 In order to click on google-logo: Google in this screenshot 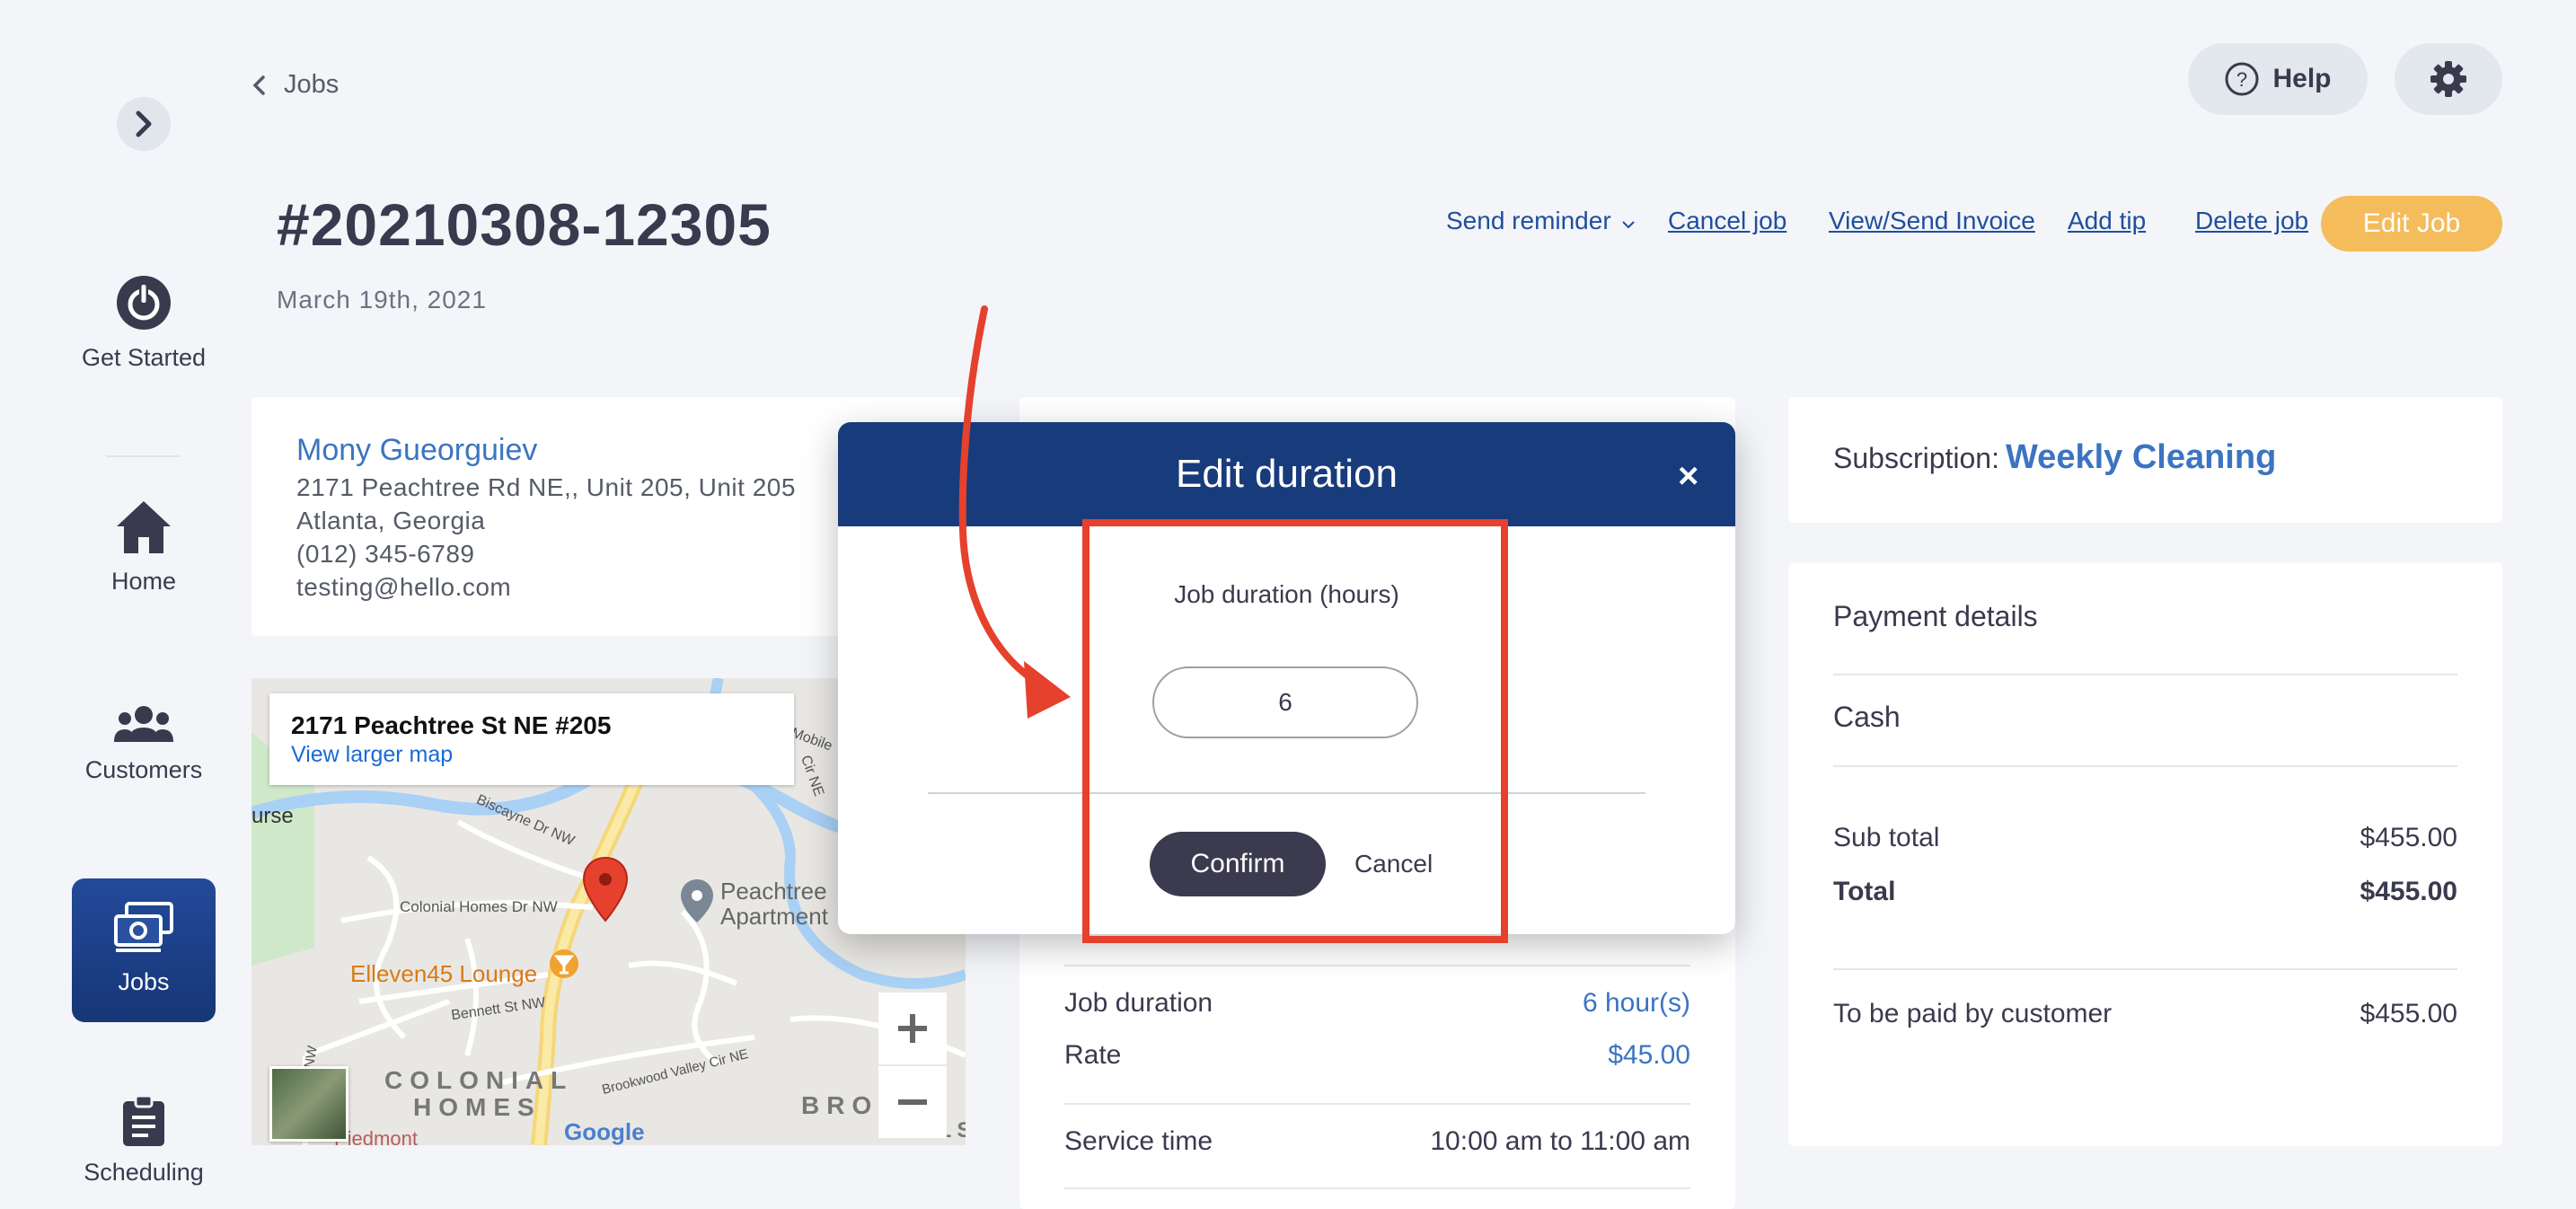, I will do `click(604, 1131)`.